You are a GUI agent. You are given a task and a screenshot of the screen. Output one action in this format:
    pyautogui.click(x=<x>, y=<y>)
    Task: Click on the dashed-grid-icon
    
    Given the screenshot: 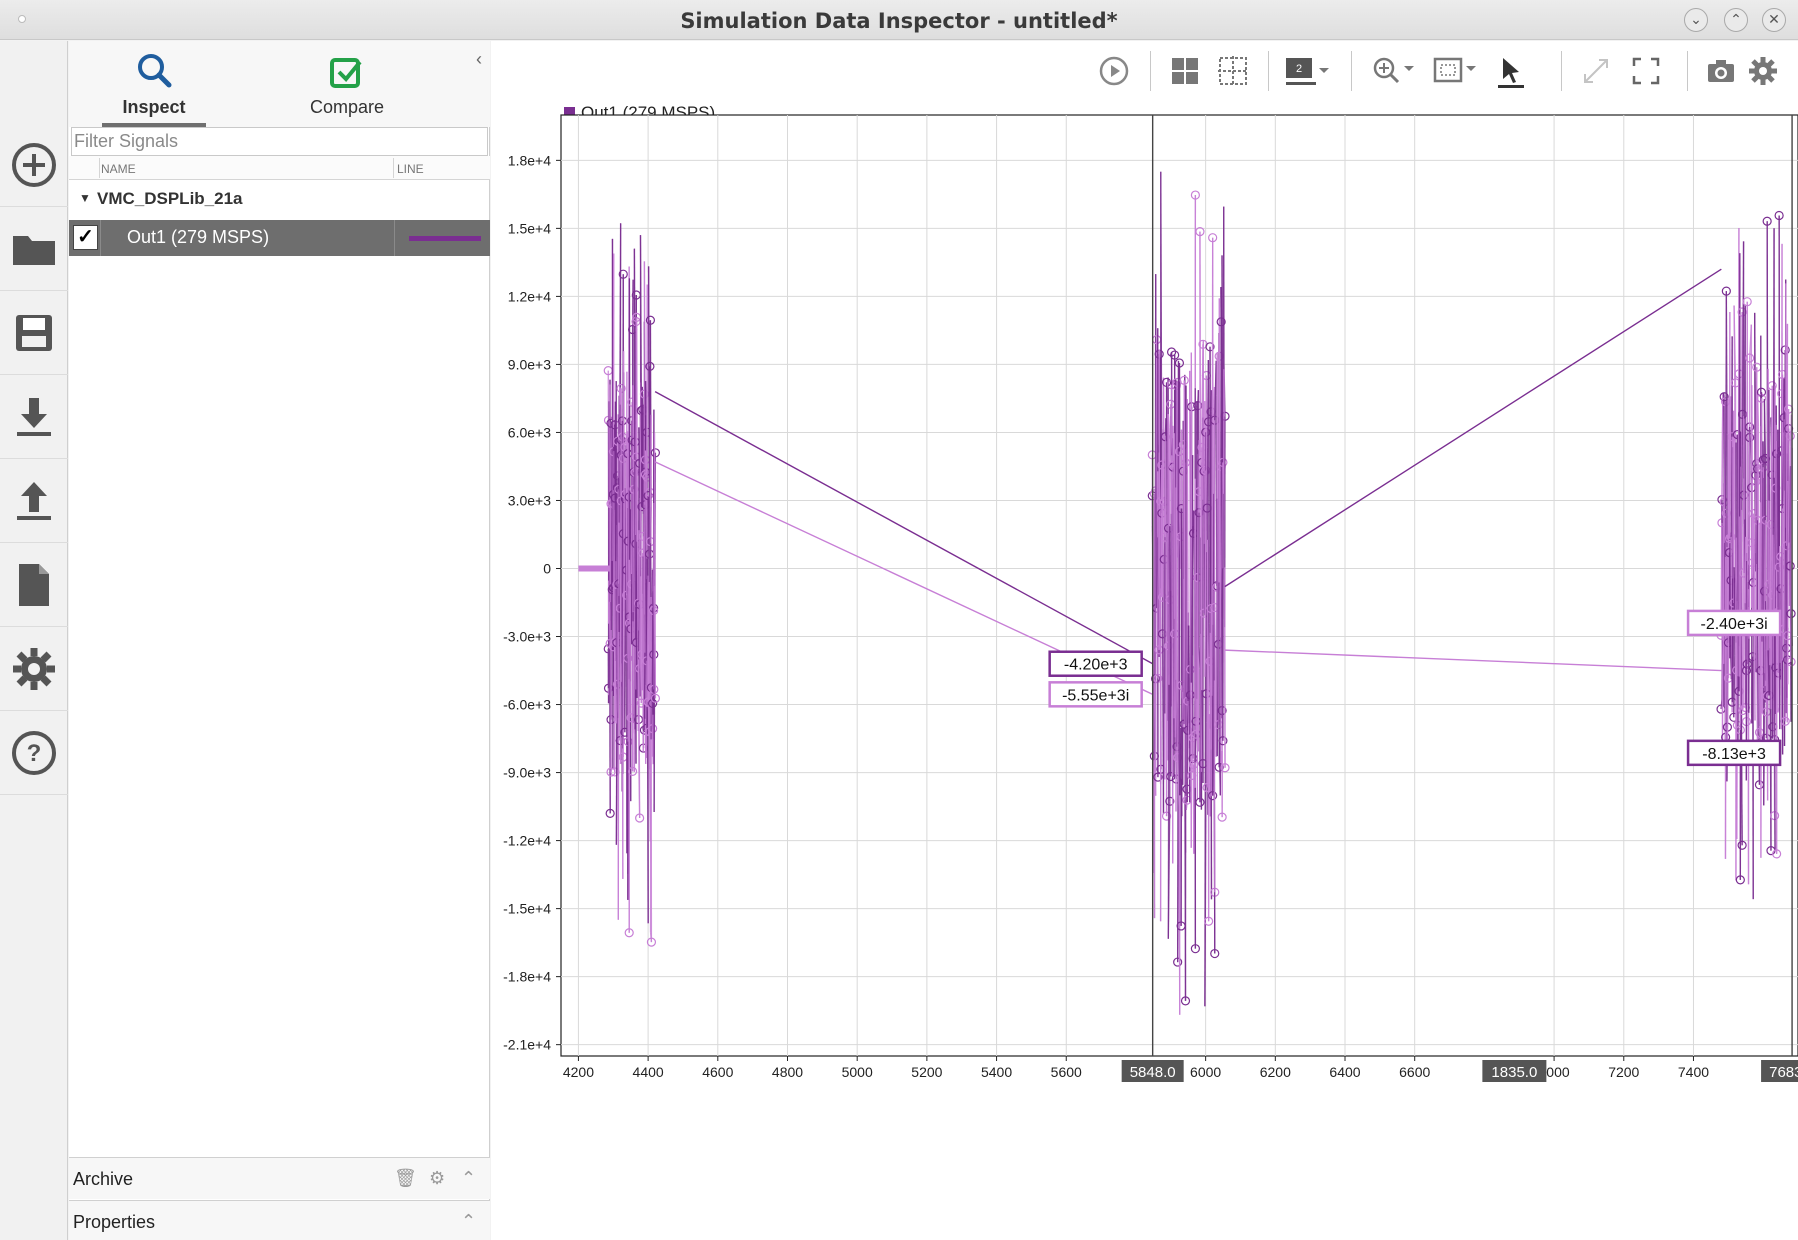 What is the action you would take?
    pyautogui.click(x=1233, y=71)
    